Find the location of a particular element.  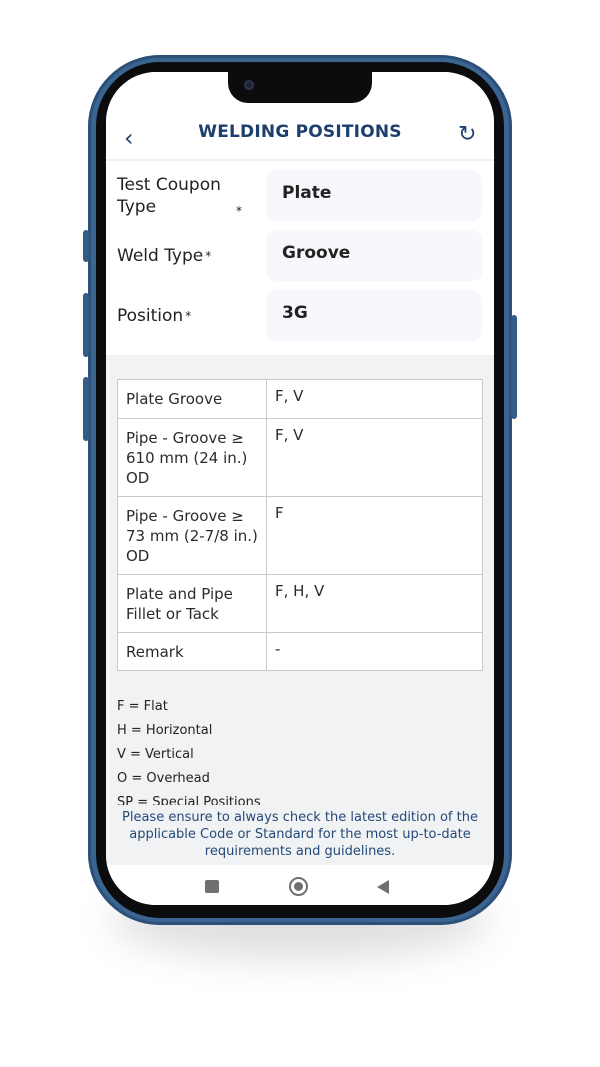

back-triangle-icon is located at coordinates (383, 887).